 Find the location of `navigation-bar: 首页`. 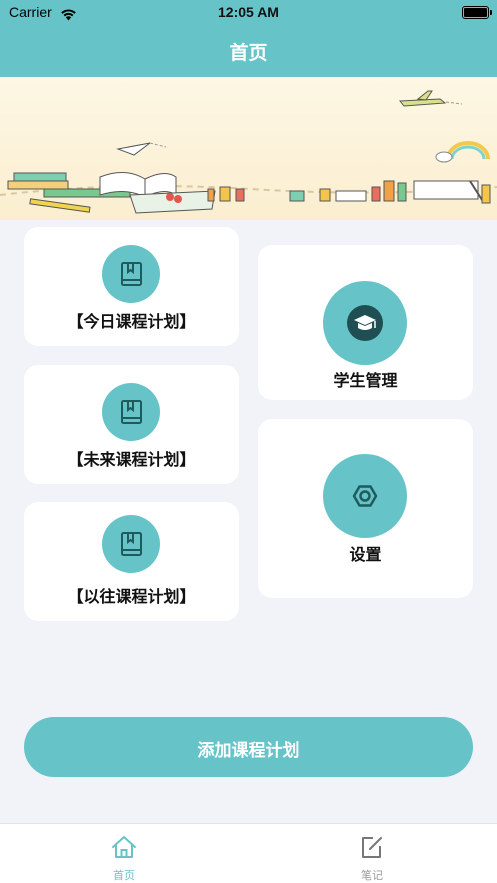

navigation-bar: 首页 is located at coordinates (248, 51).